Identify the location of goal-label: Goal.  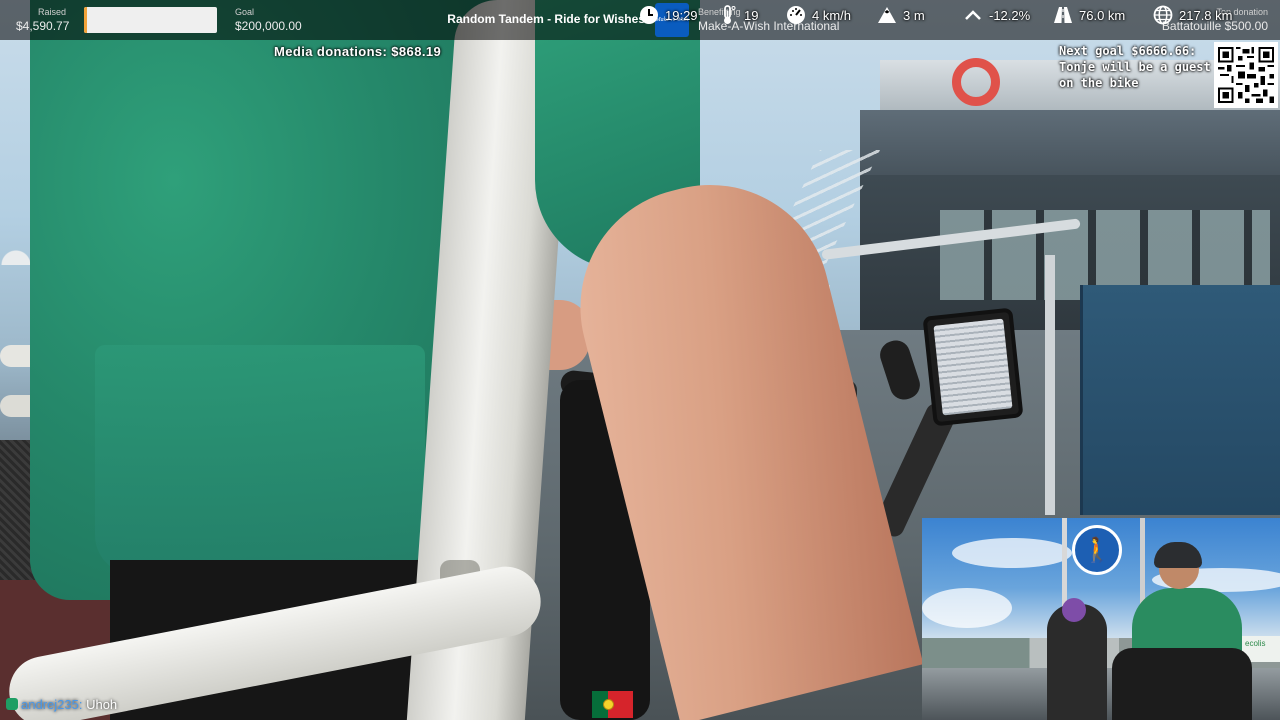
(245, 12).